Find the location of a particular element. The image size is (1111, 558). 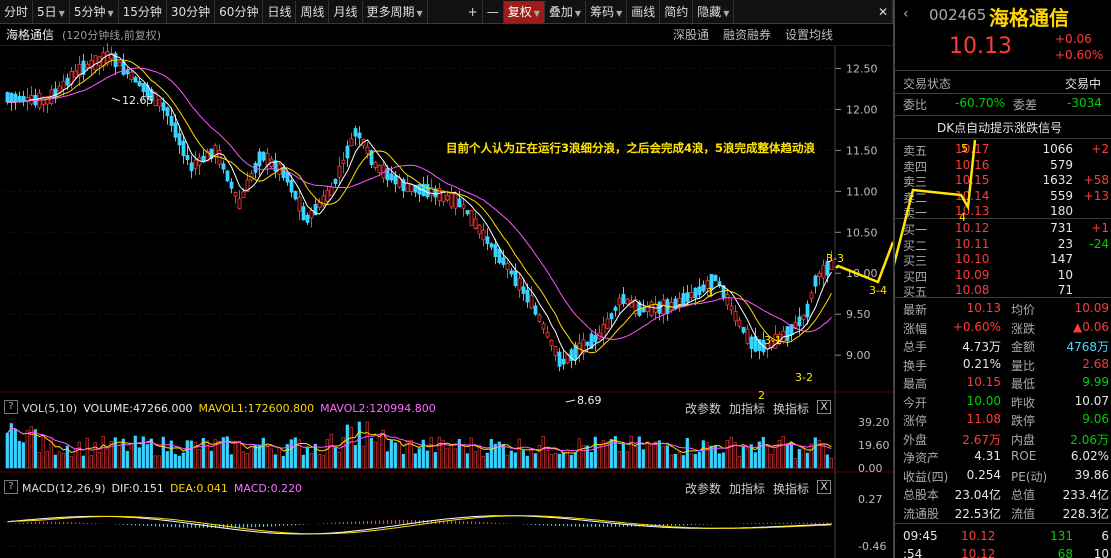

wave-label-3-3: 3-3 is located at coordinates (835, 258).